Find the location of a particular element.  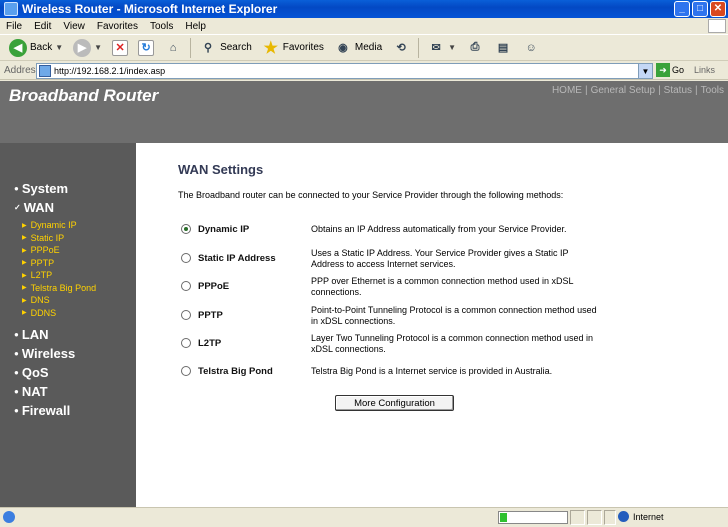

option-label: PPPoE is located at coordinates (214, 286).